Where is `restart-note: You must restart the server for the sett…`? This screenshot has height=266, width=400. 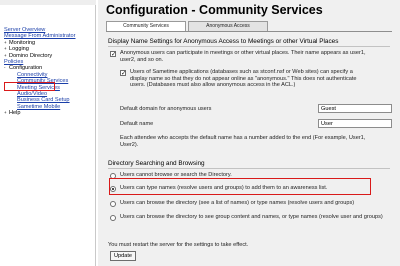
restart-note: You must restart the server for the sett… is located at coordinates (178, 245).